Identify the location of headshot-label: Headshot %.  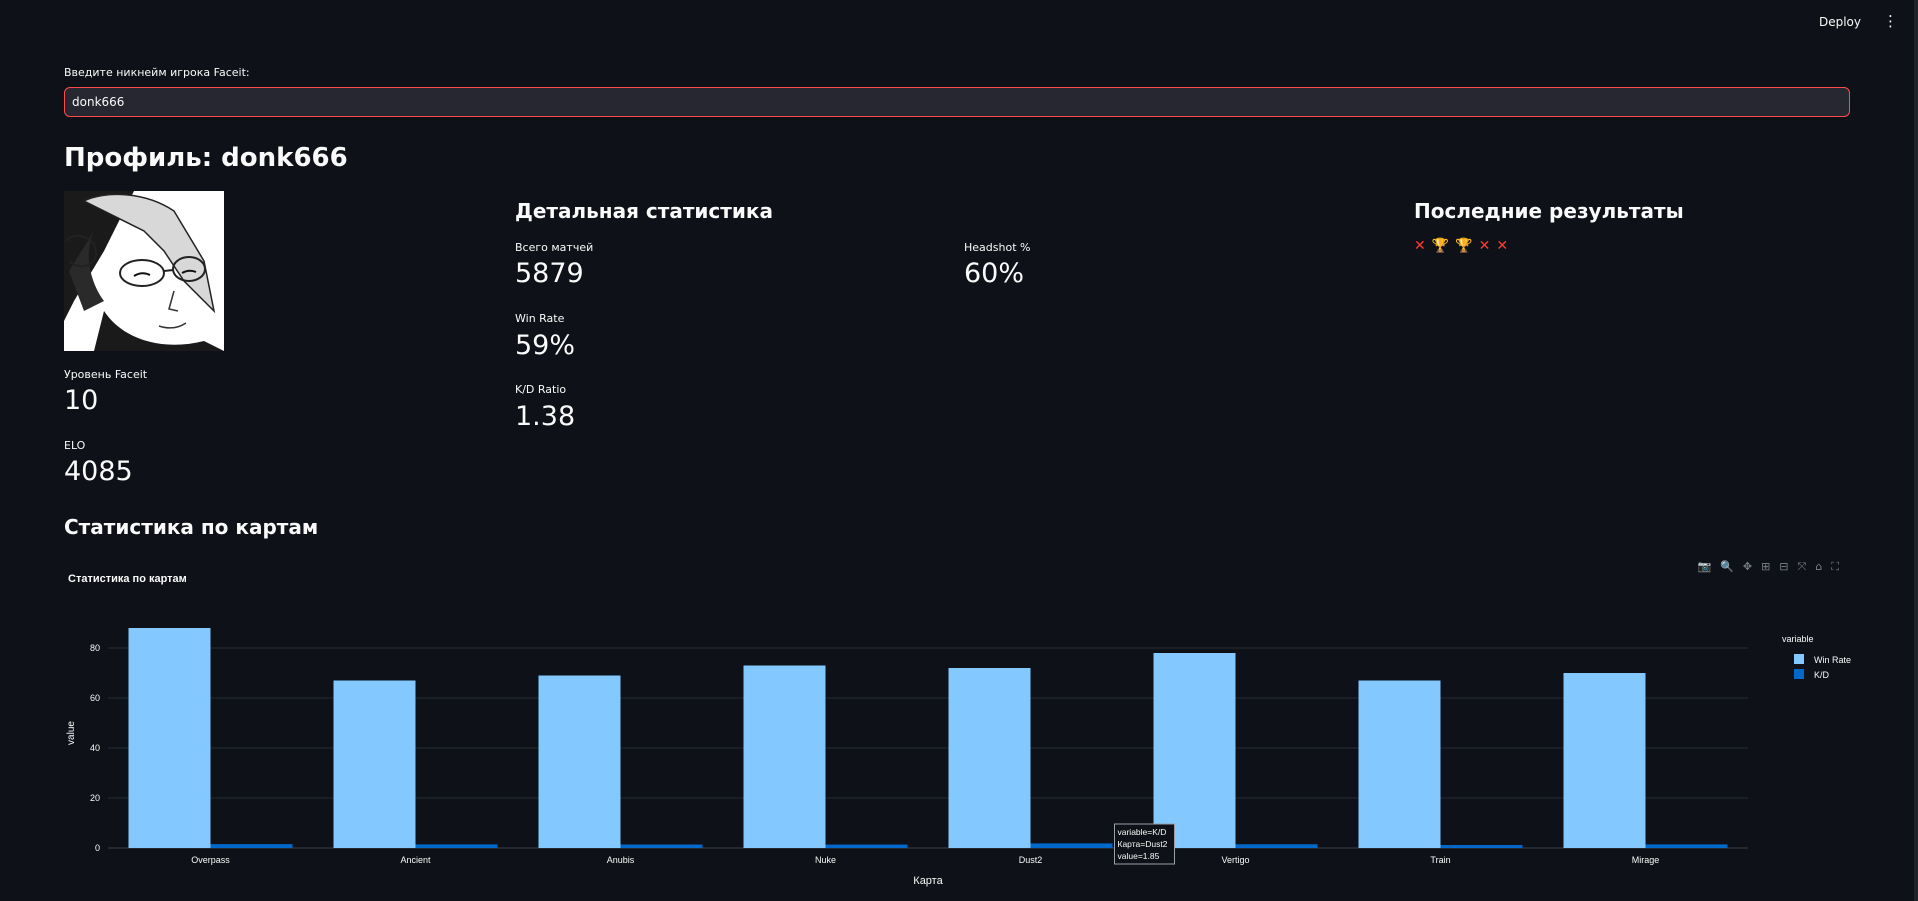
(997, 247).